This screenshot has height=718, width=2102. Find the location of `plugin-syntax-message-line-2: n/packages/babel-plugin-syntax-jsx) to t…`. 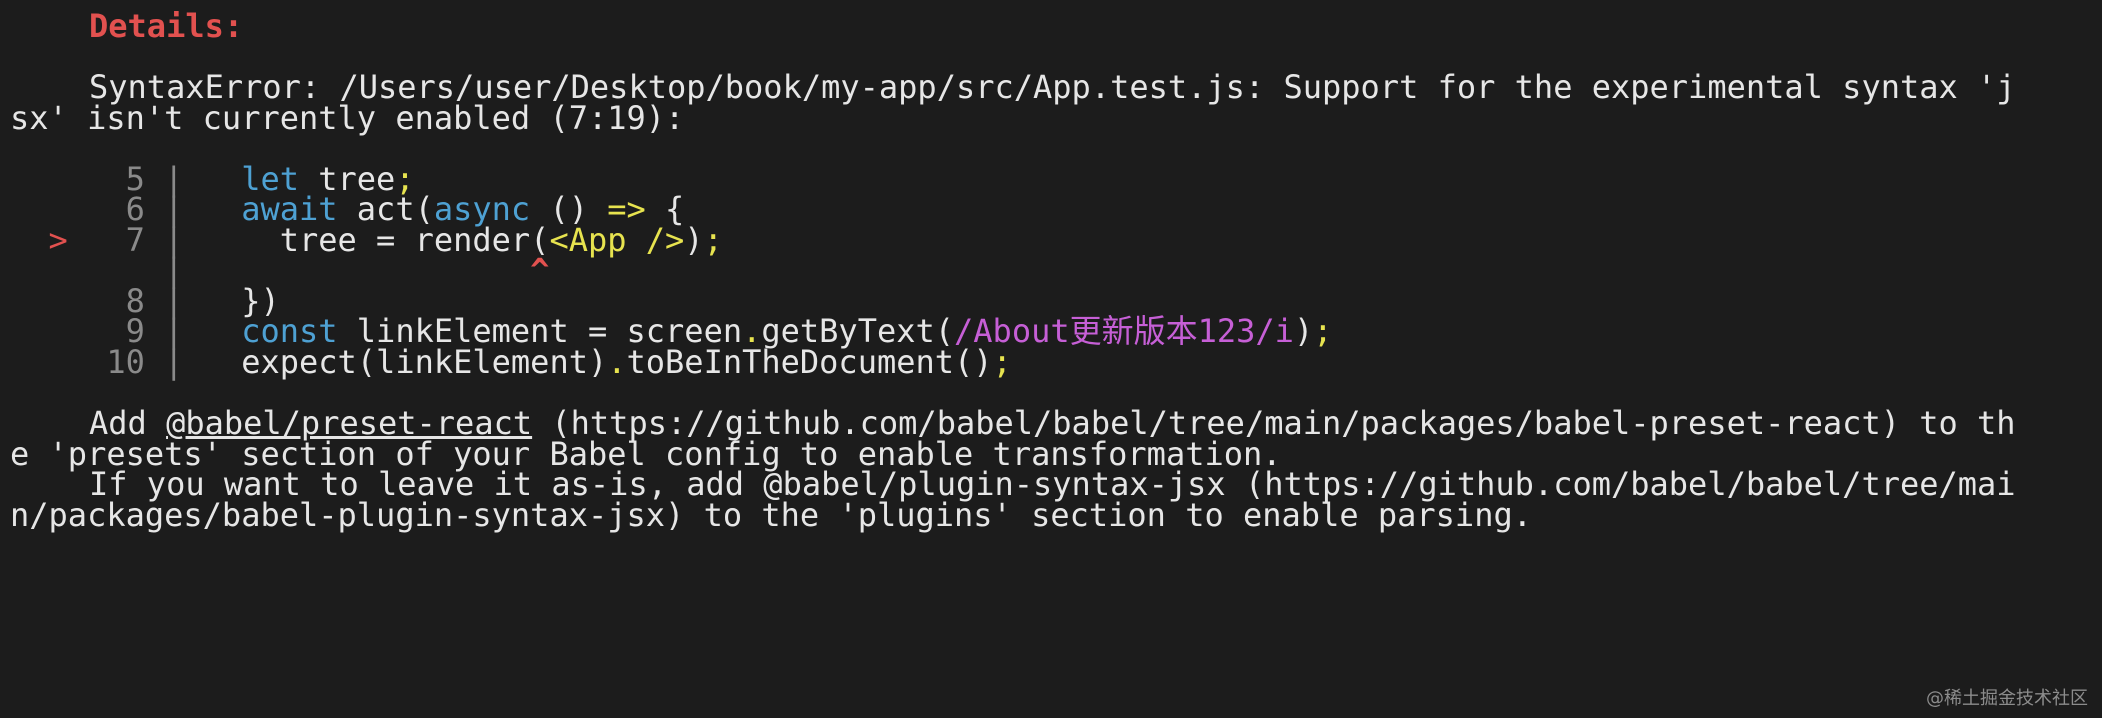

plugin-syntax-message-line-2: n/packages/babel-plugin-syntax-jsx) to t… is located at coordinates (771, 515).